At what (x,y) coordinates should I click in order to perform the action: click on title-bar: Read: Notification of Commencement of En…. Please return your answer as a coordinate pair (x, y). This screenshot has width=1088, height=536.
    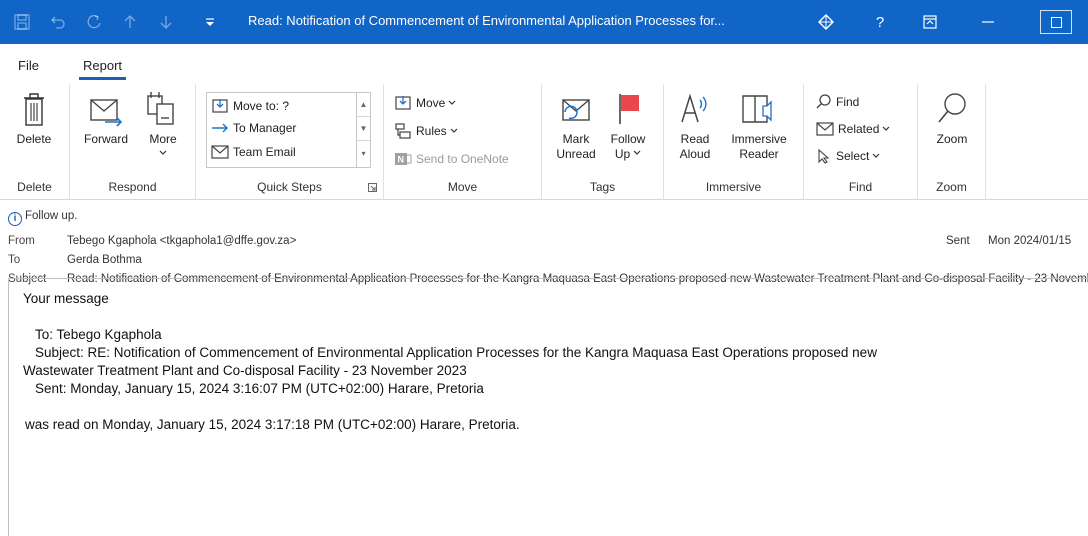
    Looking at the image, I should click on (544, 22).